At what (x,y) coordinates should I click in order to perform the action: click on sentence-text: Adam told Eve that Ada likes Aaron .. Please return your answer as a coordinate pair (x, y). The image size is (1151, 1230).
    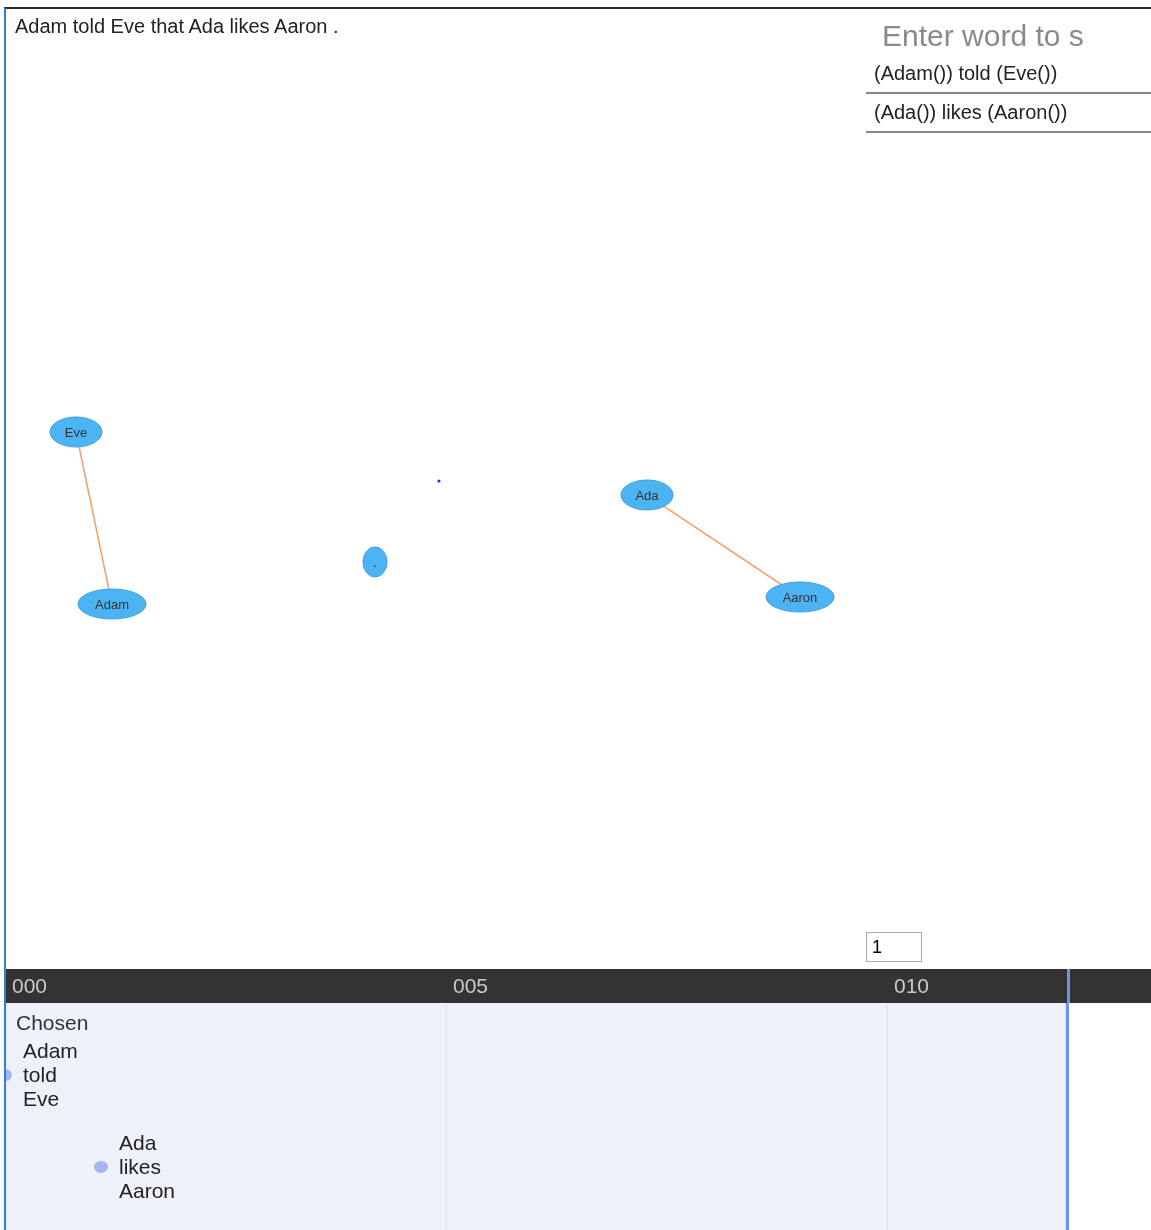
    Looking at the image, I should click on (176, 26).